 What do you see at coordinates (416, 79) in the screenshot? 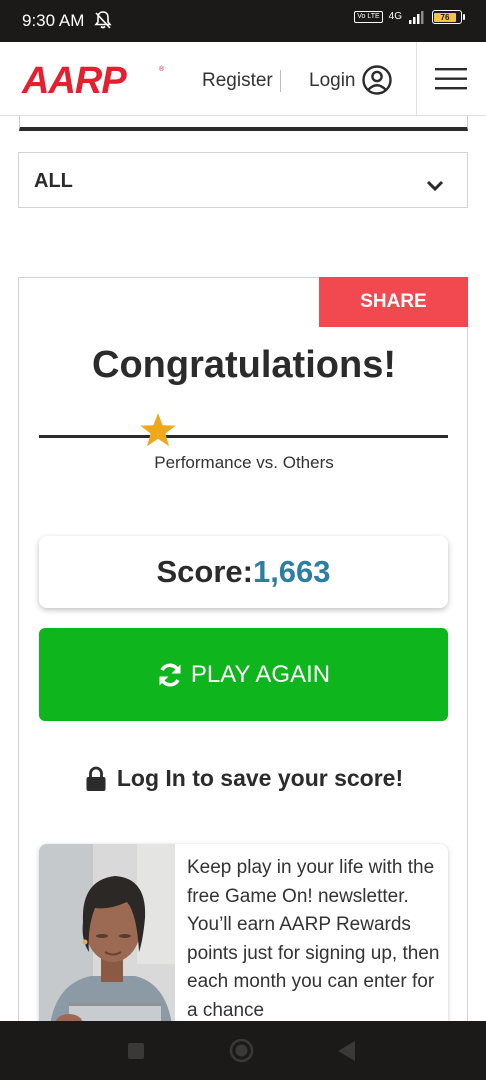
I see `menu-divider` at bounding box center [416, 79].